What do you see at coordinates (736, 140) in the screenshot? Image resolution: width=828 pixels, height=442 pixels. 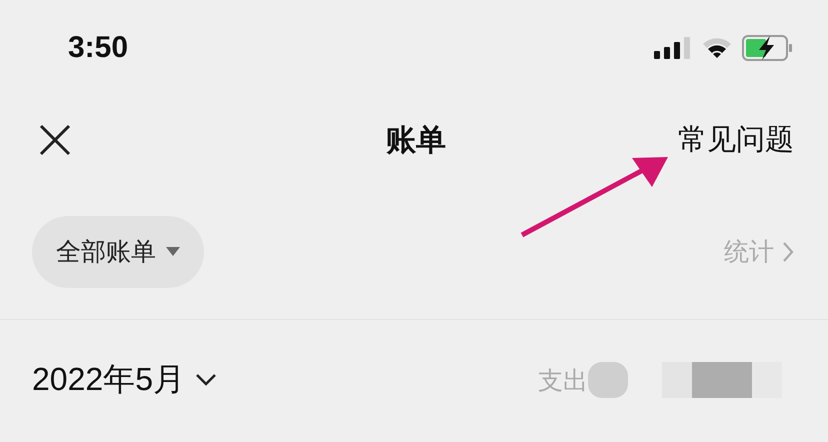 I see `faq-link: 常见问题` at bounding box center [736, 140].